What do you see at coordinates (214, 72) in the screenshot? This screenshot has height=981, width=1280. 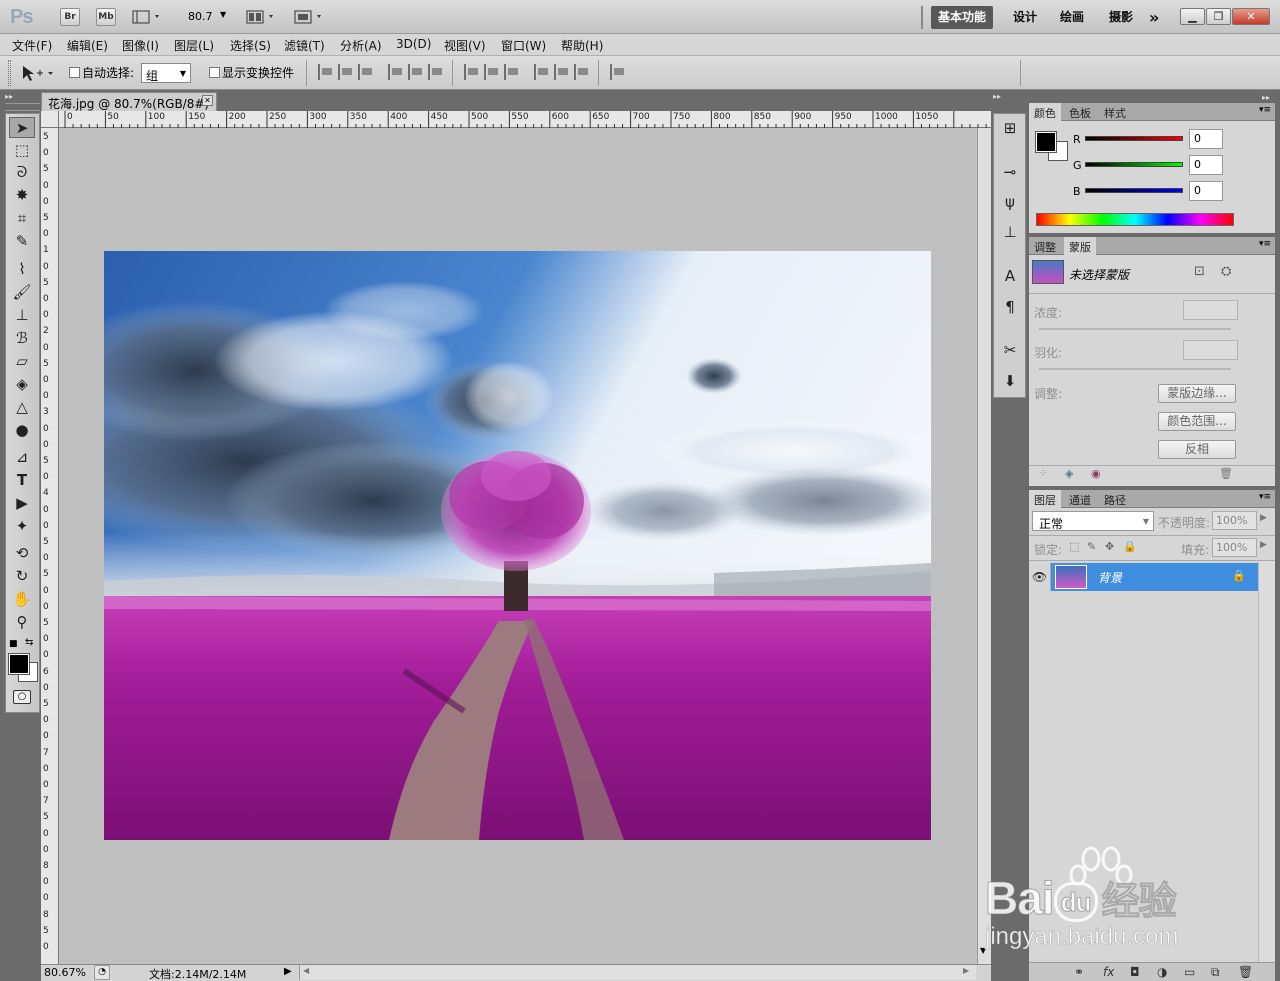 I see `show-transform-checkbox` at bounding box center [214, 72].